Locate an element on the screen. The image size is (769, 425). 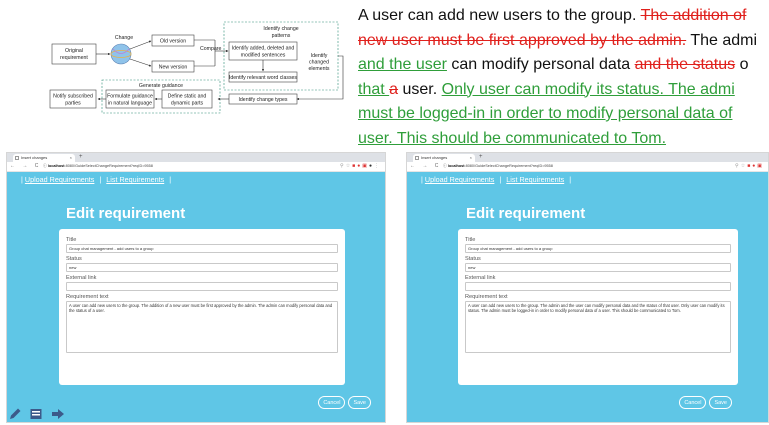
browser-tab-title: Insert changes is located at coordinates (34, 157).